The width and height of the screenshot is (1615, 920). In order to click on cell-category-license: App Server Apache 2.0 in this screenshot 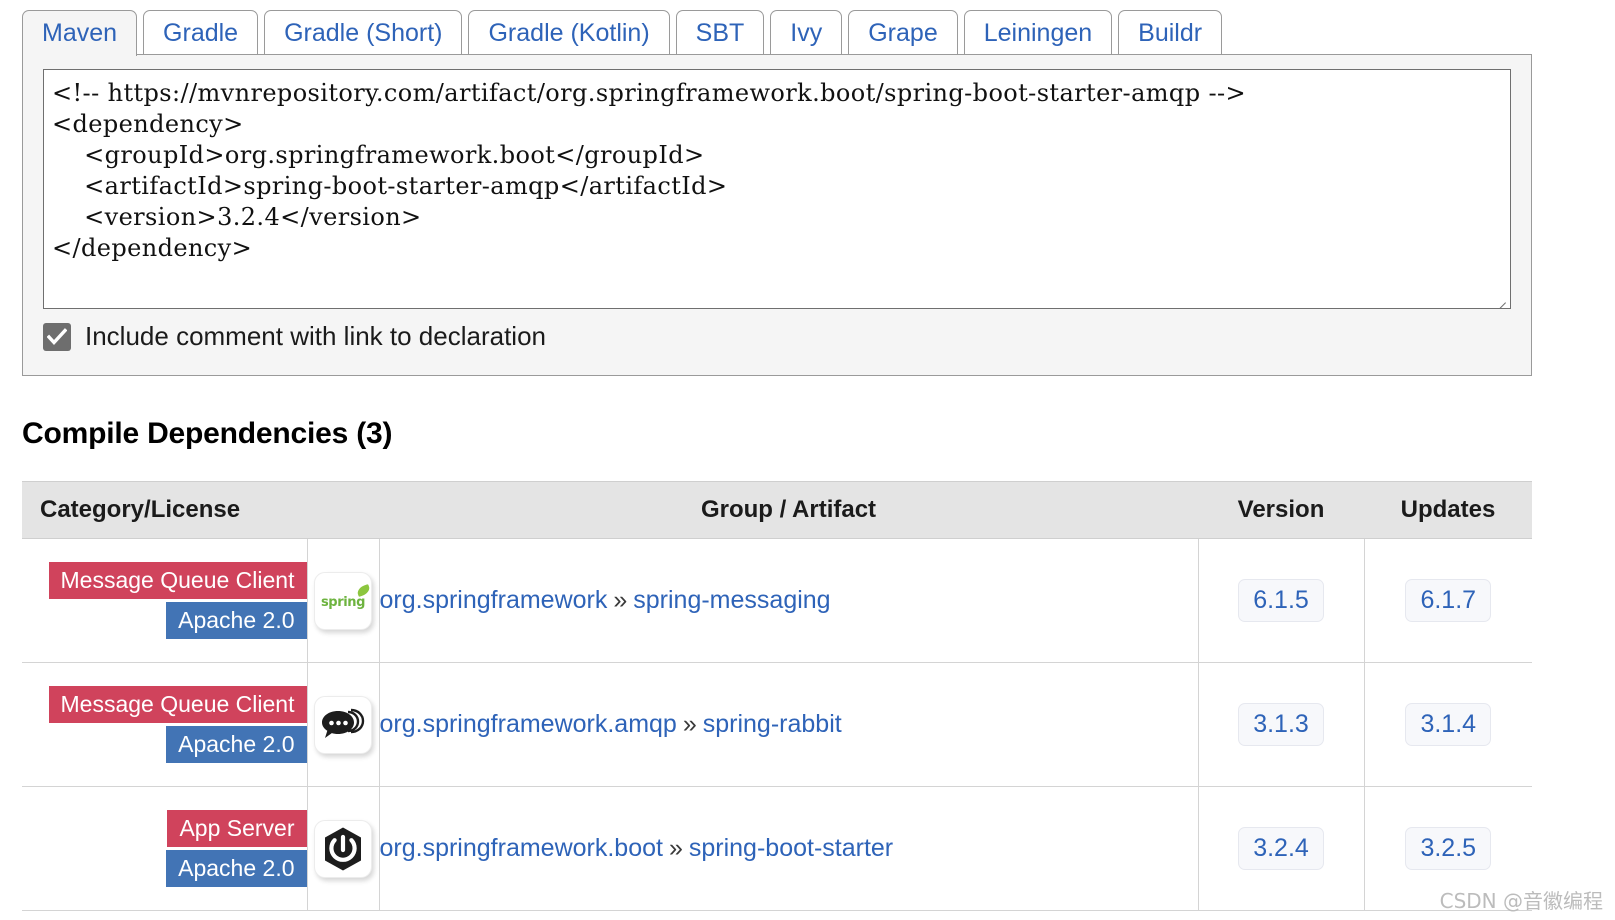, I will do `click(165, 848)`.